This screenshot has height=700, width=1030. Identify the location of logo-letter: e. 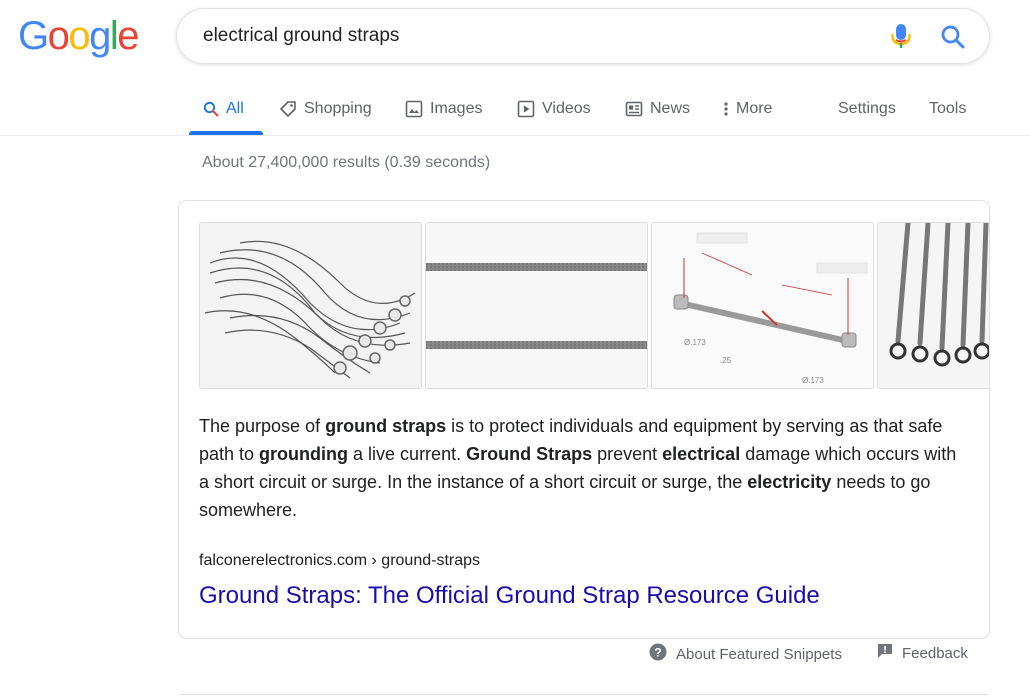
(128, 36).